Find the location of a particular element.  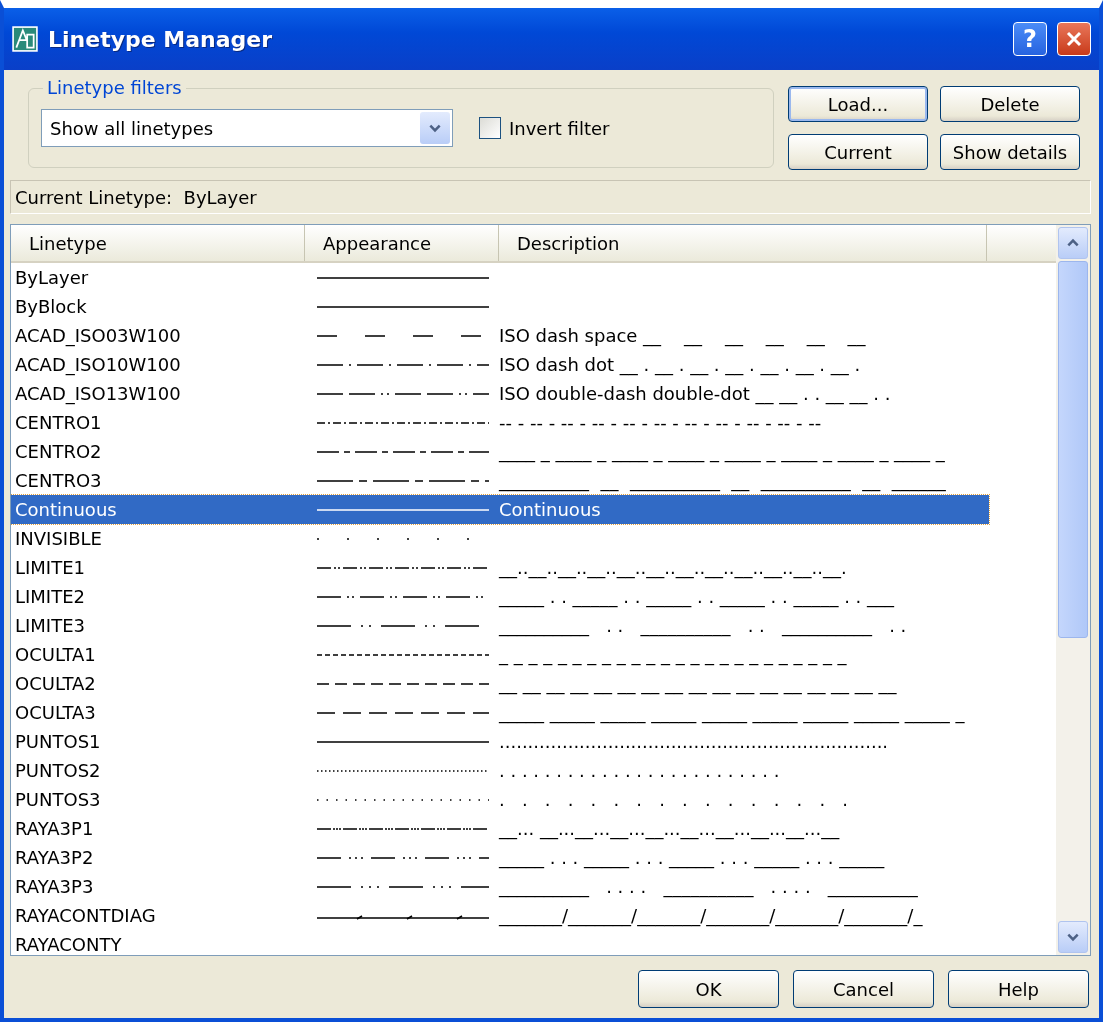

scroll-down-button is located at coordinates (1073, 937).